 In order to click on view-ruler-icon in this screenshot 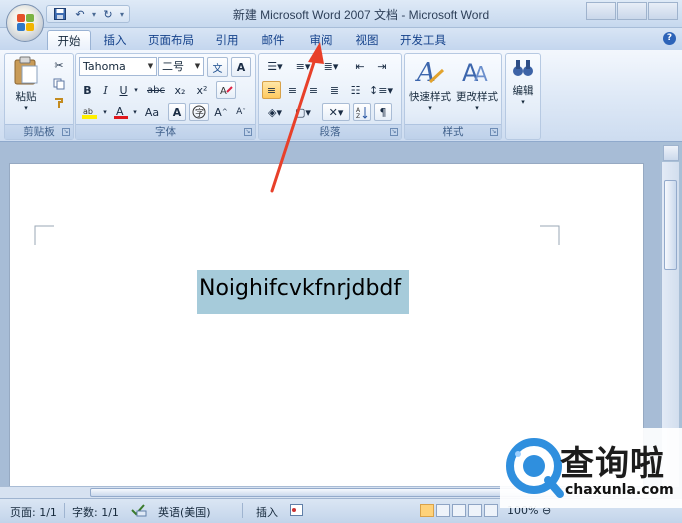, I will do `click(671, 153)`.